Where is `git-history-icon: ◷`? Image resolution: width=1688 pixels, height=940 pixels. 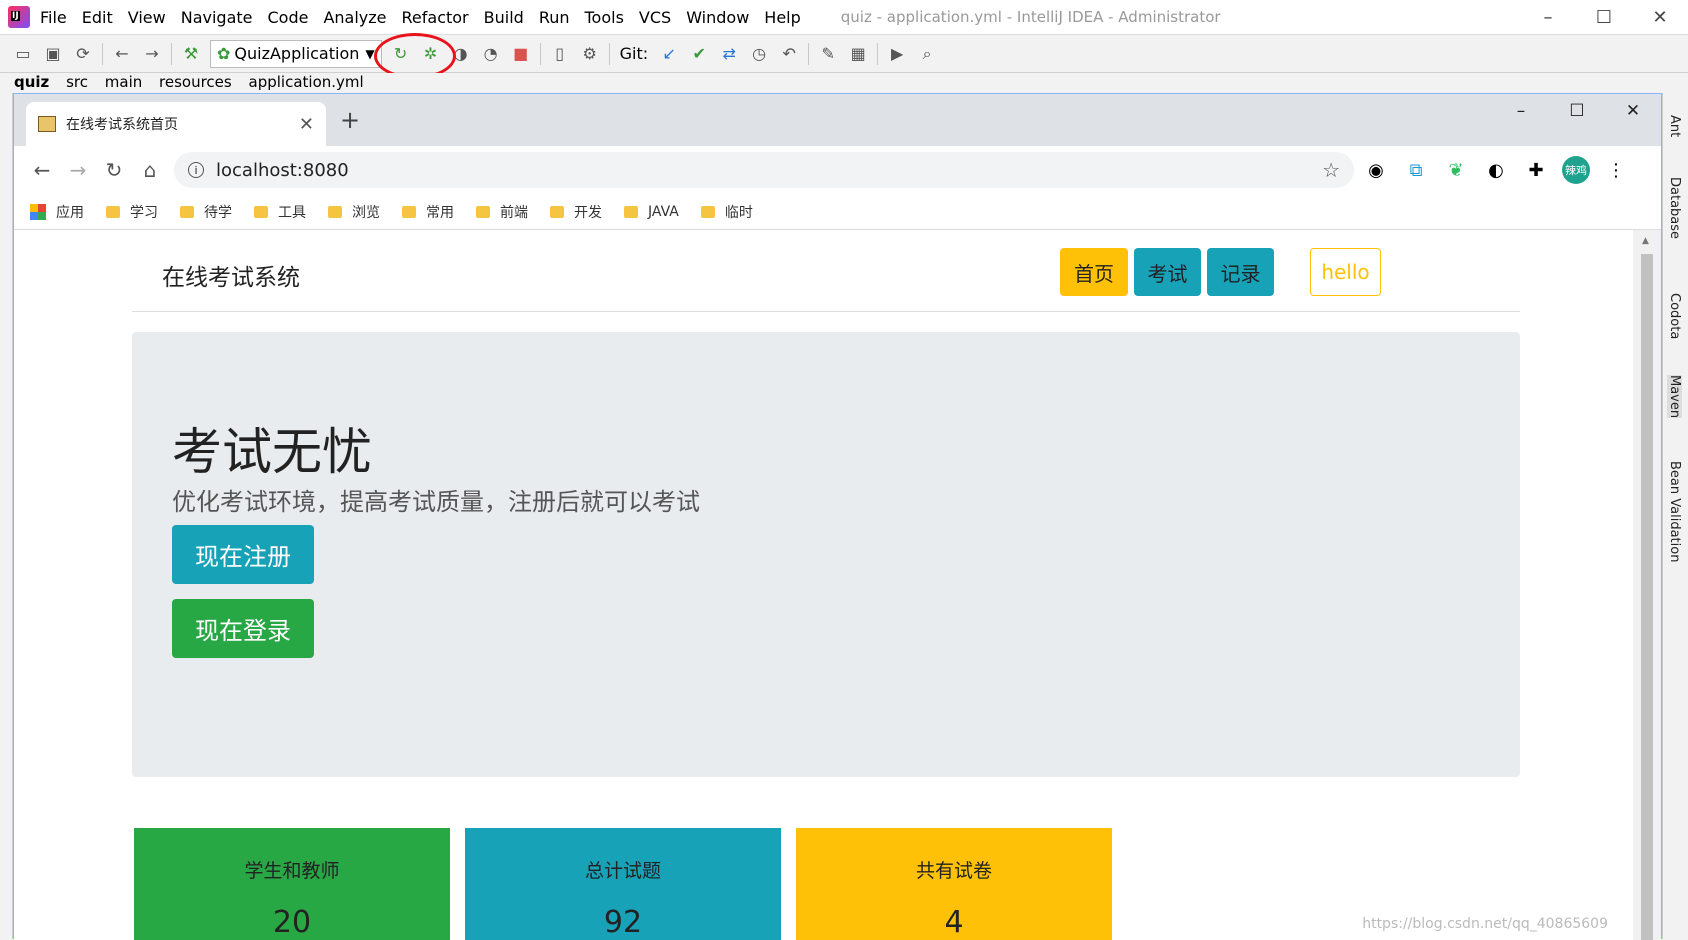 git-history-icon: ◷ is located at coordinates (759, 54).